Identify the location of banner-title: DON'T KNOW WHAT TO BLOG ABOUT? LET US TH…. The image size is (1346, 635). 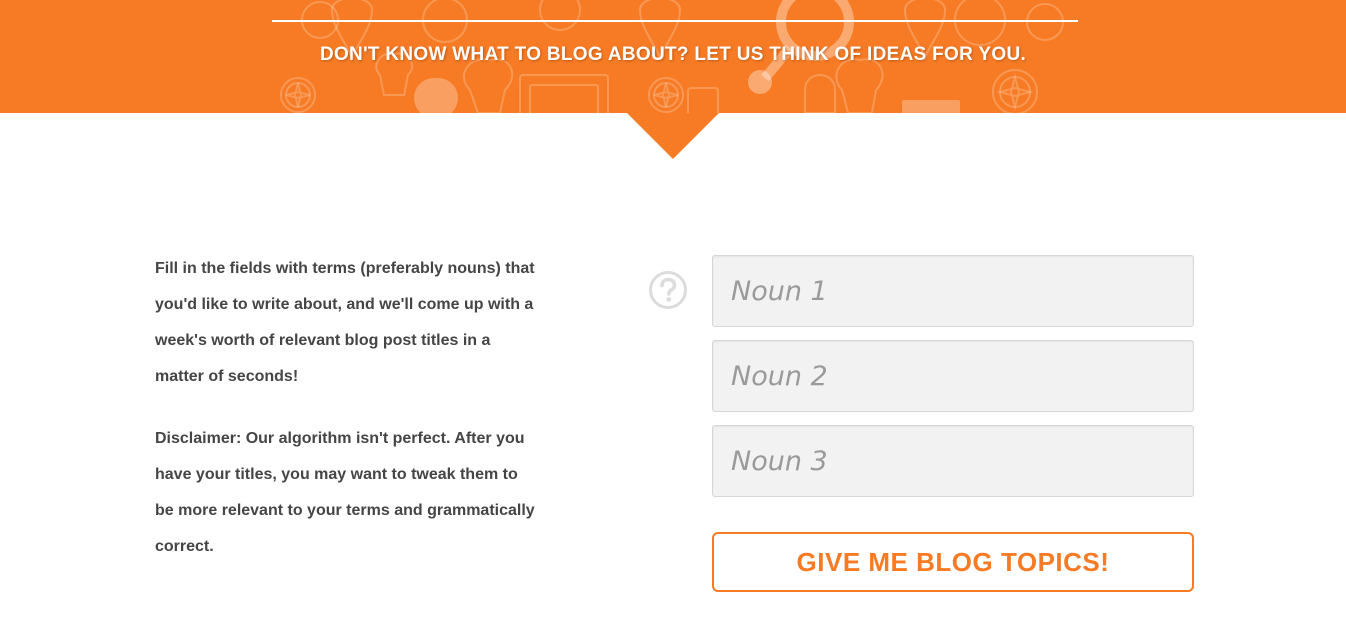
(673, 54).